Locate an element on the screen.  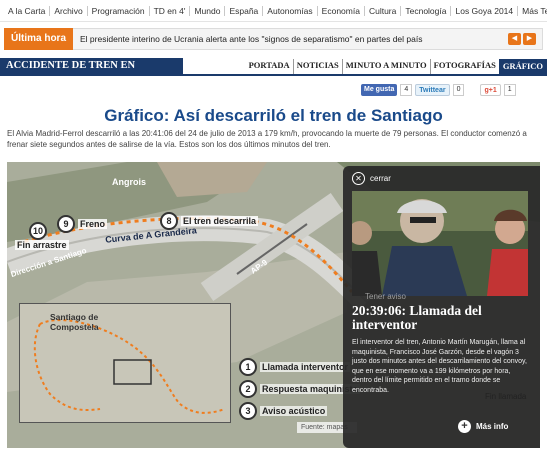
ghost-label-1: Tener aviso is located at coordinates (385, 296).